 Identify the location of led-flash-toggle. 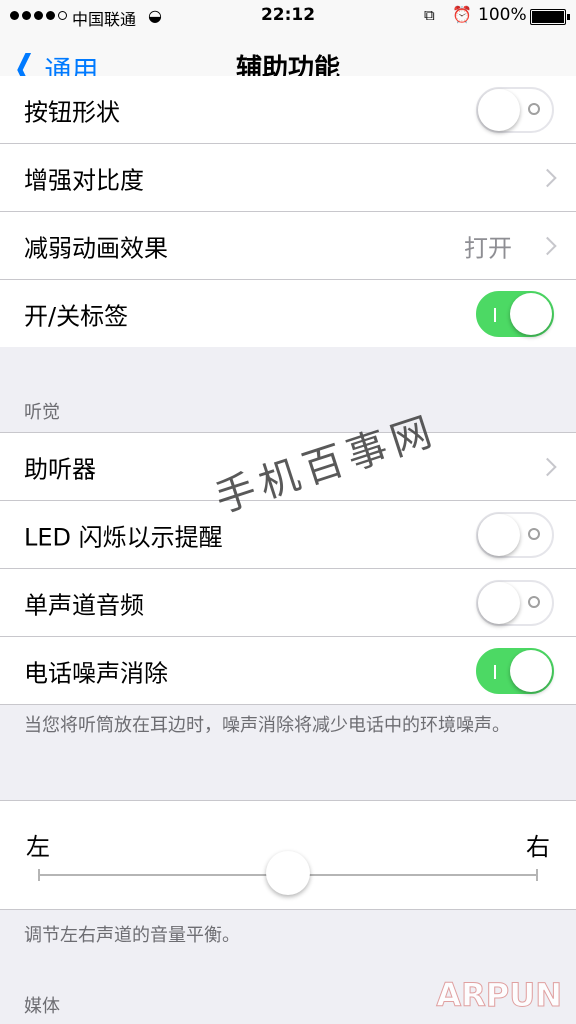
(515, 534).